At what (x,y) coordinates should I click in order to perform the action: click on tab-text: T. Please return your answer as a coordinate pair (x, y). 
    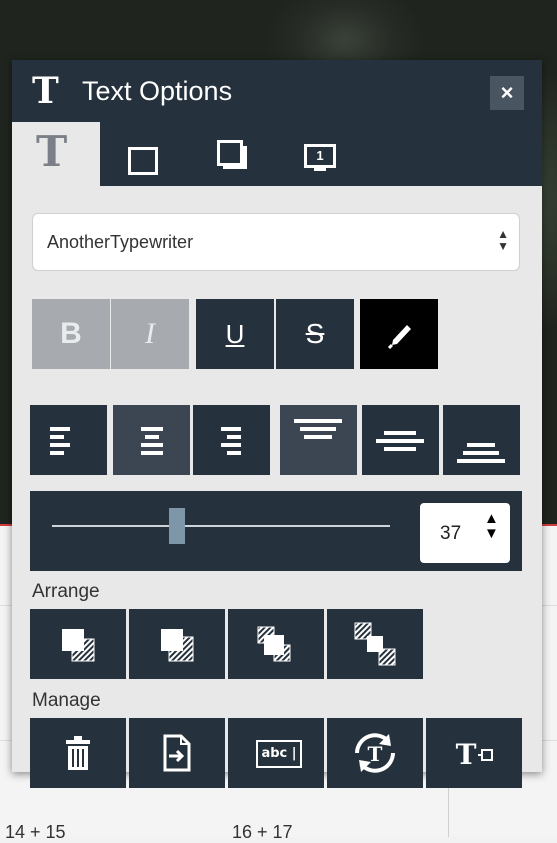
    Looking at the image, I should click on (56, 154).